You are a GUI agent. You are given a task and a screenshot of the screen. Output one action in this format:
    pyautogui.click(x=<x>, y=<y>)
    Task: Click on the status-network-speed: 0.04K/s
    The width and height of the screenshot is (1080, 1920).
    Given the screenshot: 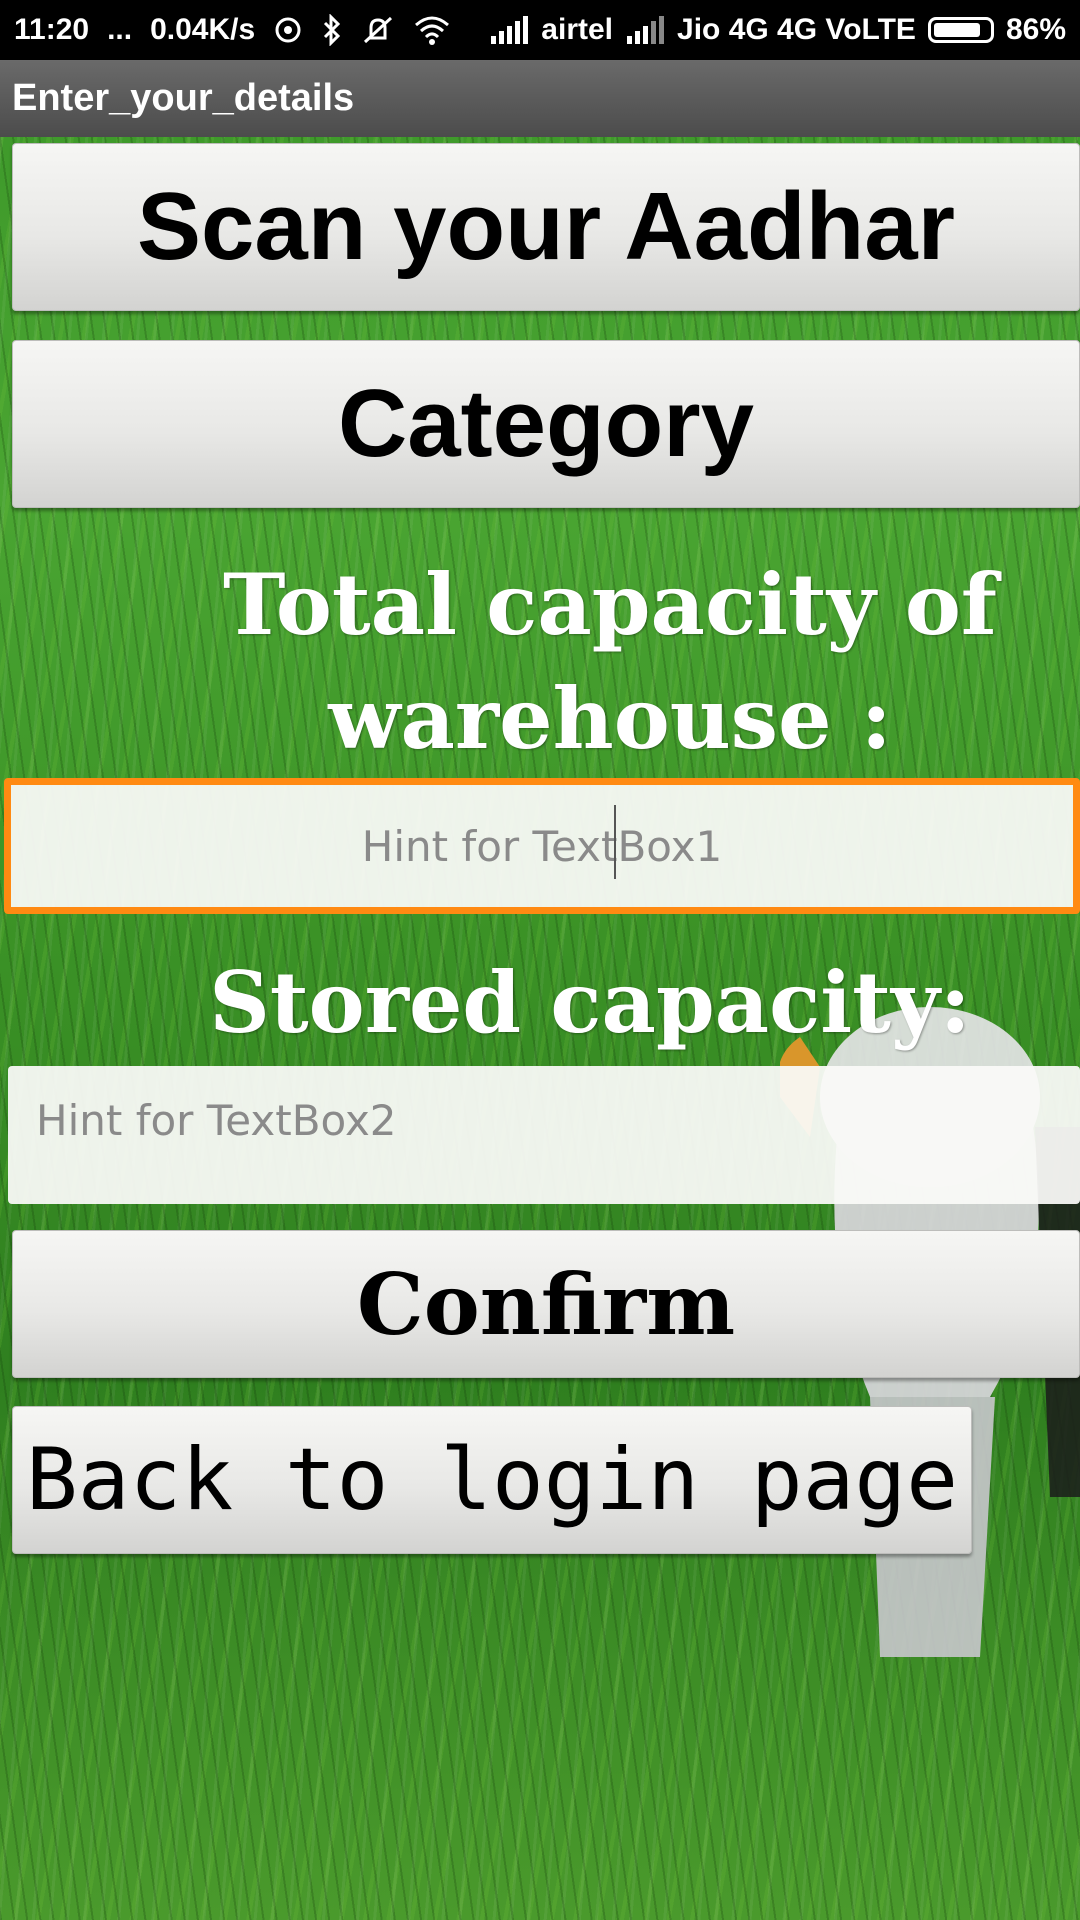 What is the action you would take?
    pyautogui.click(x=203, y=29)
    